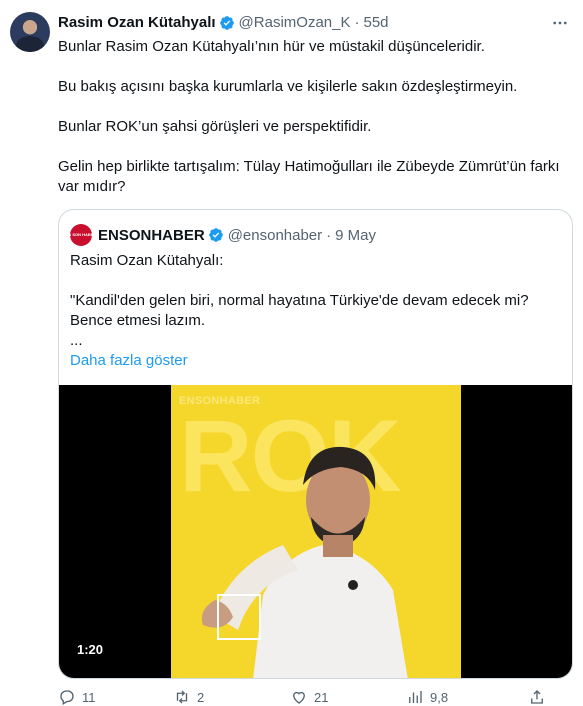 This screenshot has height=706, width=583. What do you see at coordinates (89, 697) in the screenshot?
I see `reply-count: 11` at bounding box center [89, 697].